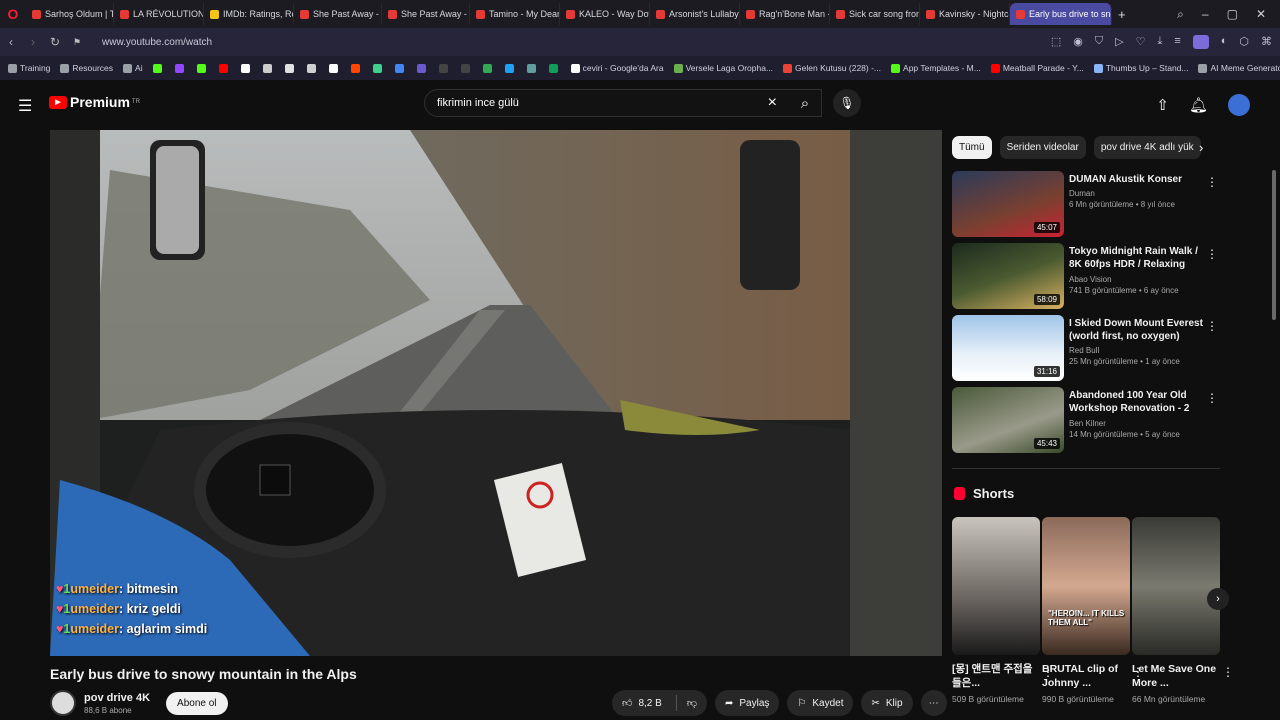 The height and width of the screenshot is (720, 1280). Describe the element at coordinates (1162, 105) in the screenshot. I see `upload-icon: ⇧` at that location.